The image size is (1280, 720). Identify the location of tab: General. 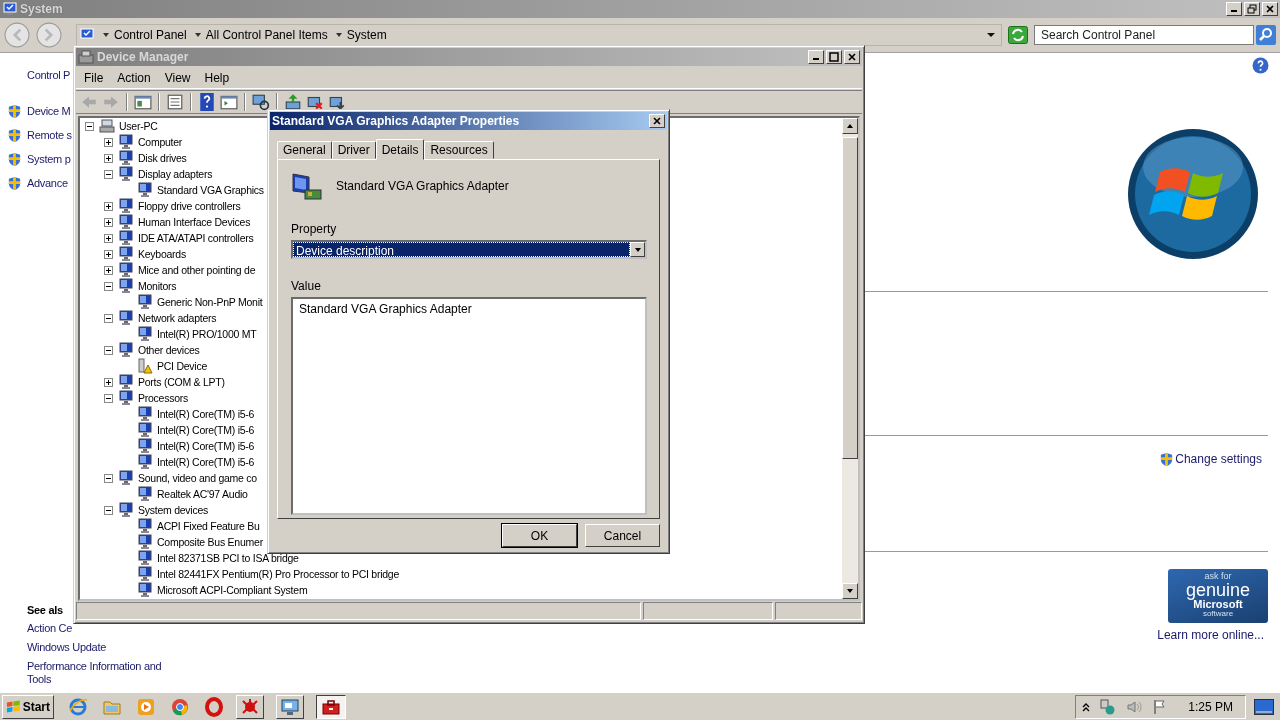
(304, 150).